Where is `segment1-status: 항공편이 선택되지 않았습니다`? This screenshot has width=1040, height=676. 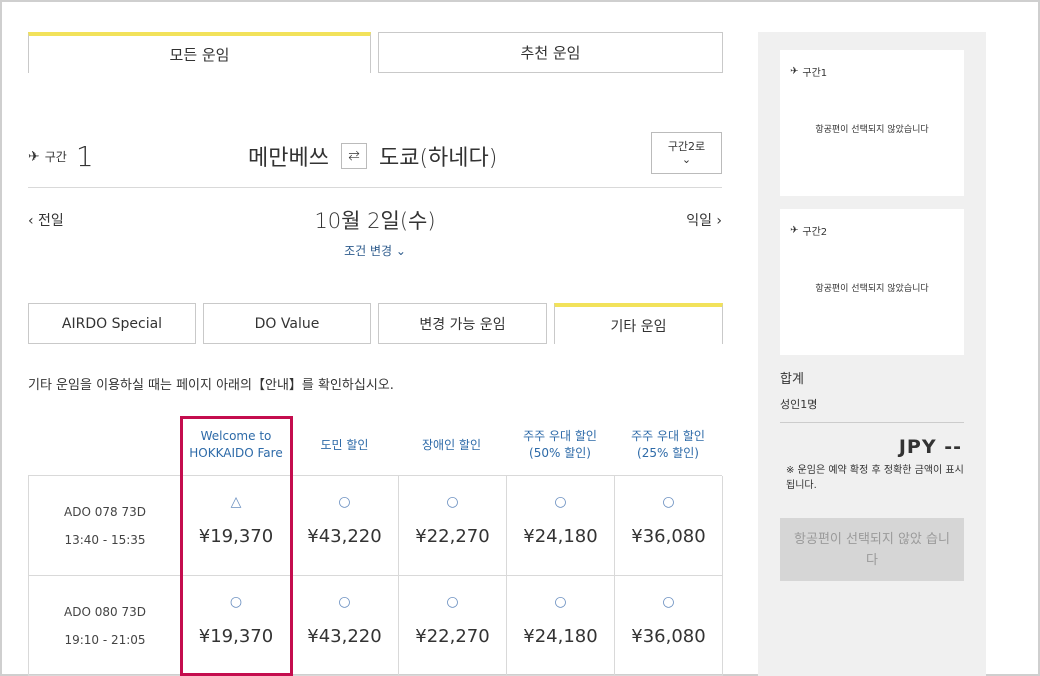 segment1-status: 항공편이 선택되지 않았습니다 is located at coordinates (872, 130).